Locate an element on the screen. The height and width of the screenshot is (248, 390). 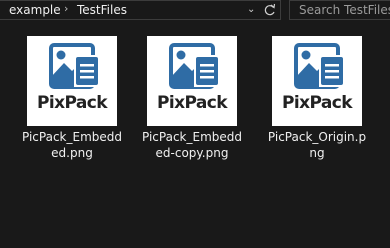
chevron-down-icon: ⌄ is located at coordinates (253, 10).